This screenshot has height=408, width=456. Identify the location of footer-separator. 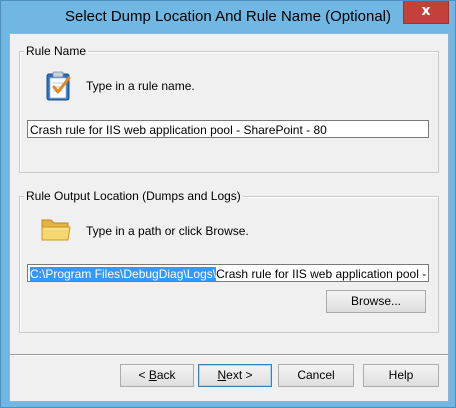
(229, 355).